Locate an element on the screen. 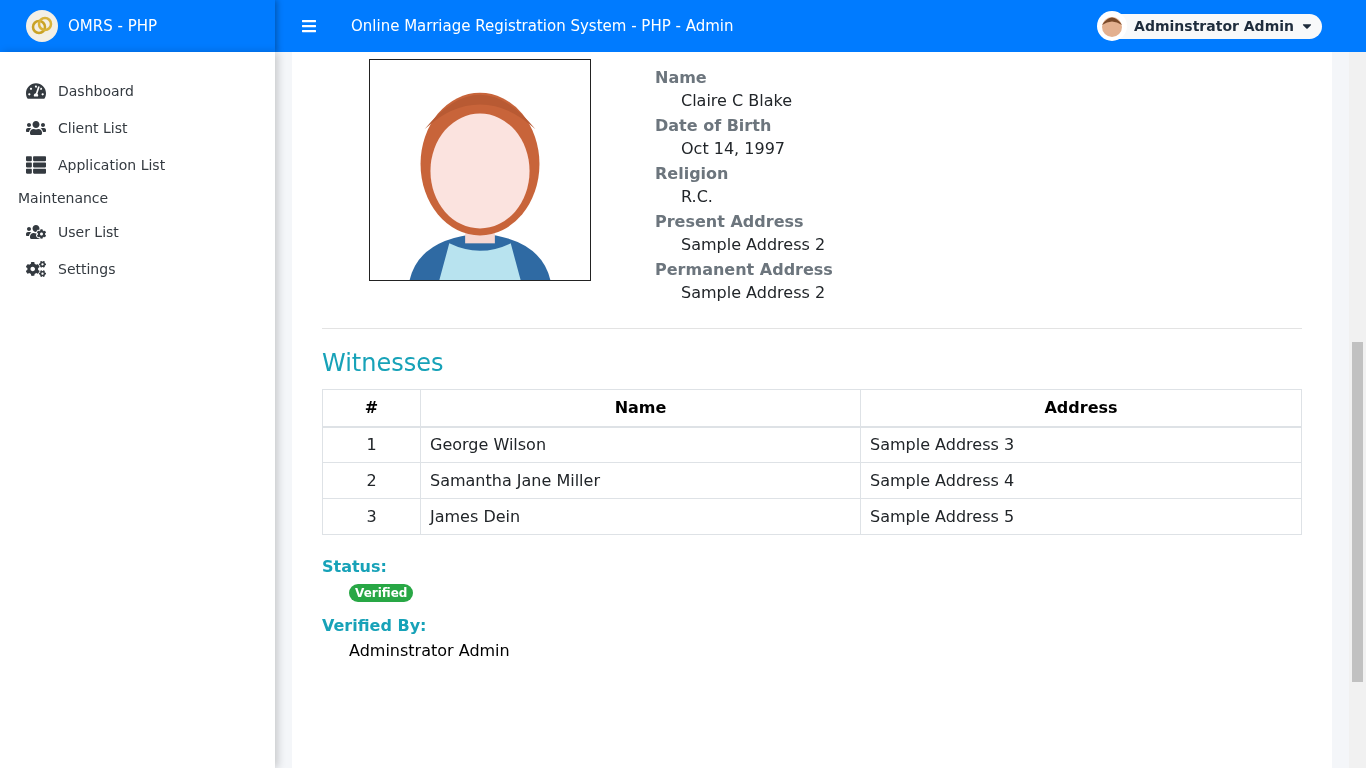 This screenshot has height=768, width=1366. status-badge: Verified is located at coordinates (381, 593).